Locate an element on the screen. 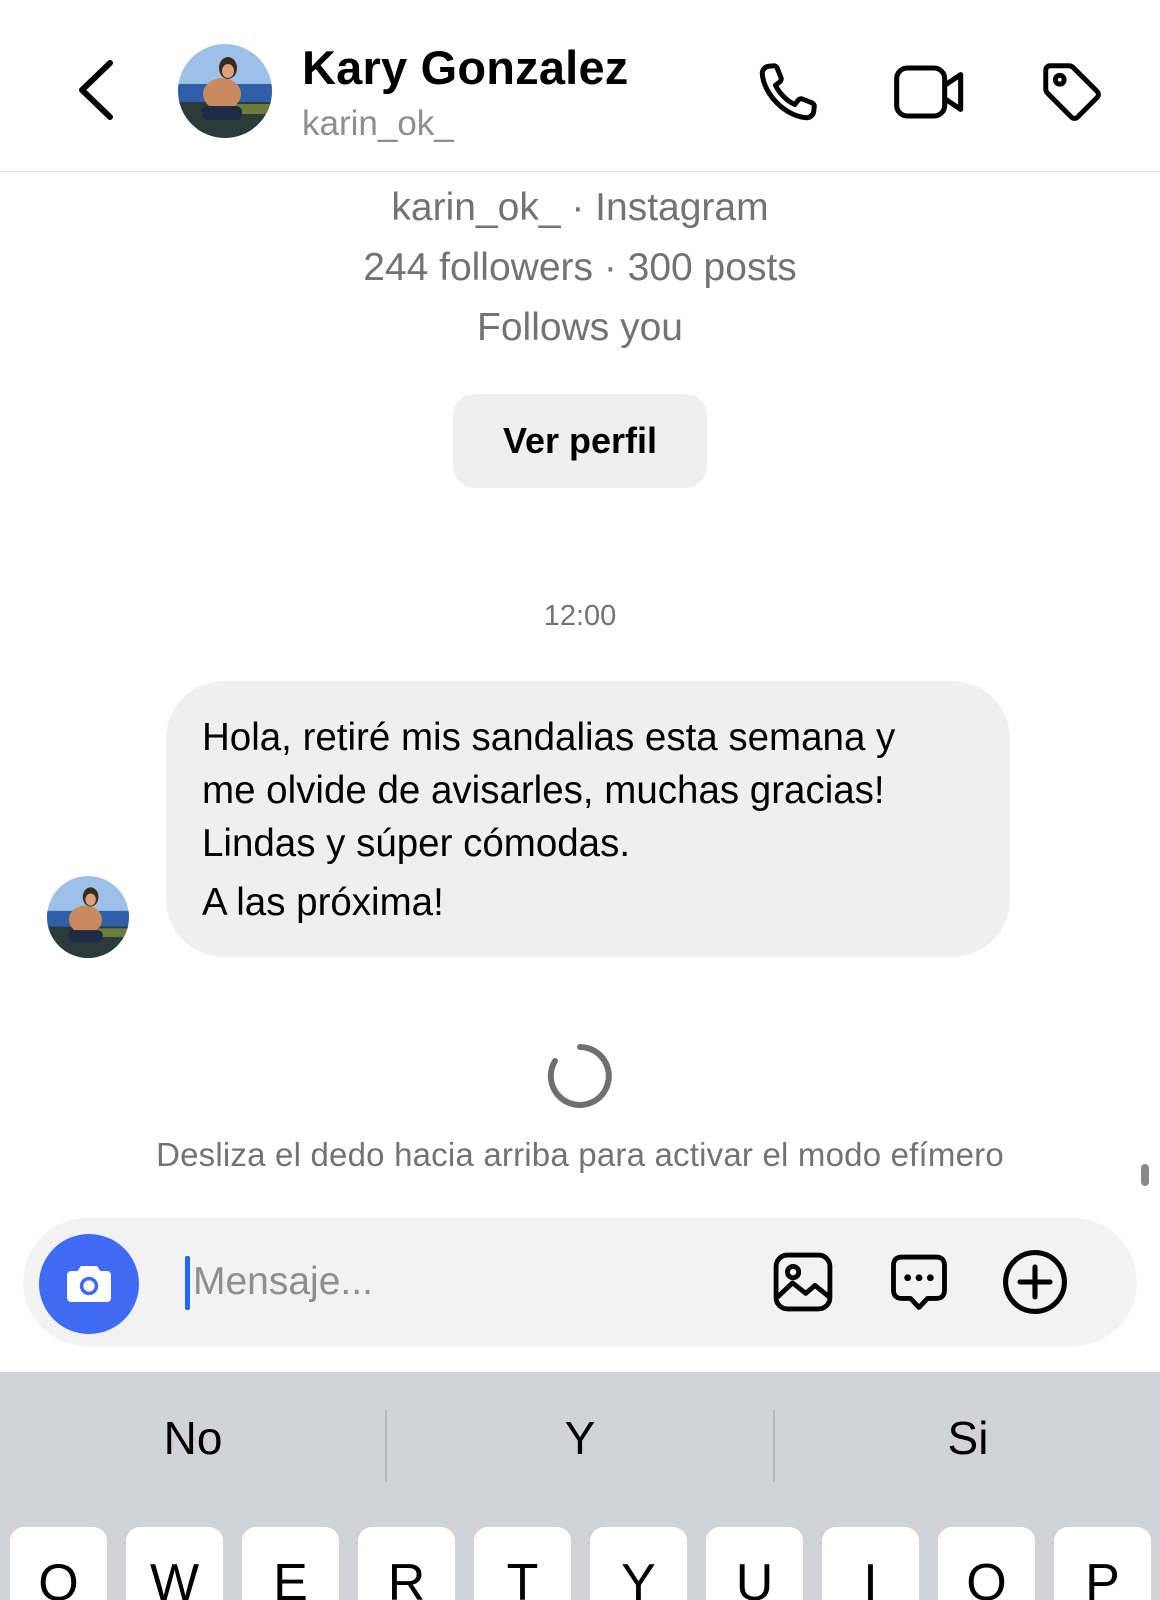  video-call-button is located at coordinates (930, 92).